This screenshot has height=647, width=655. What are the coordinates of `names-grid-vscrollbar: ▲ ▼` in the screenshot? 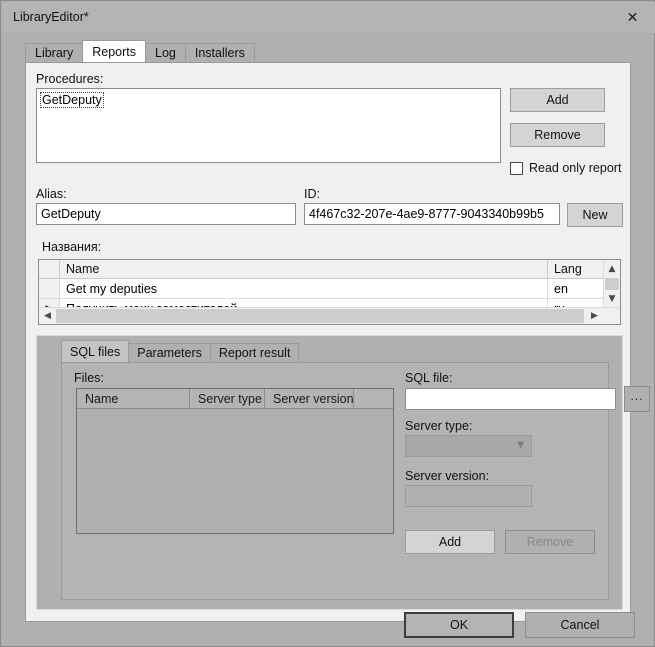 It's located at (611, 283).